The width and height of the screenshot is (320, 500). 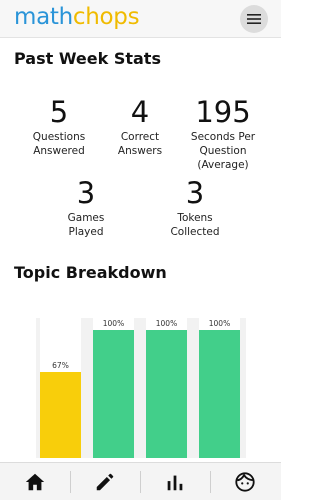 I want to click on tab-practice, so click(x=105, y=481).